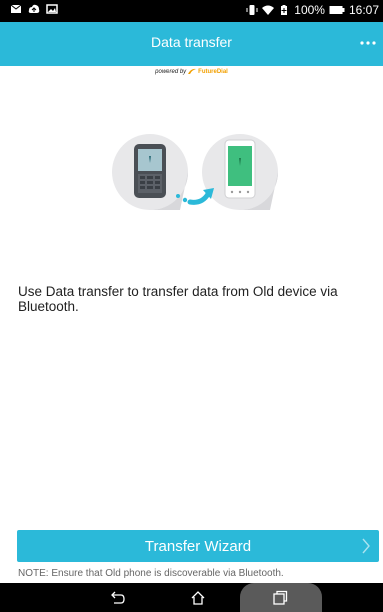 This screenshot has width=383, height=612. I want to click on page-title: Data transfer, so click(191, 42).